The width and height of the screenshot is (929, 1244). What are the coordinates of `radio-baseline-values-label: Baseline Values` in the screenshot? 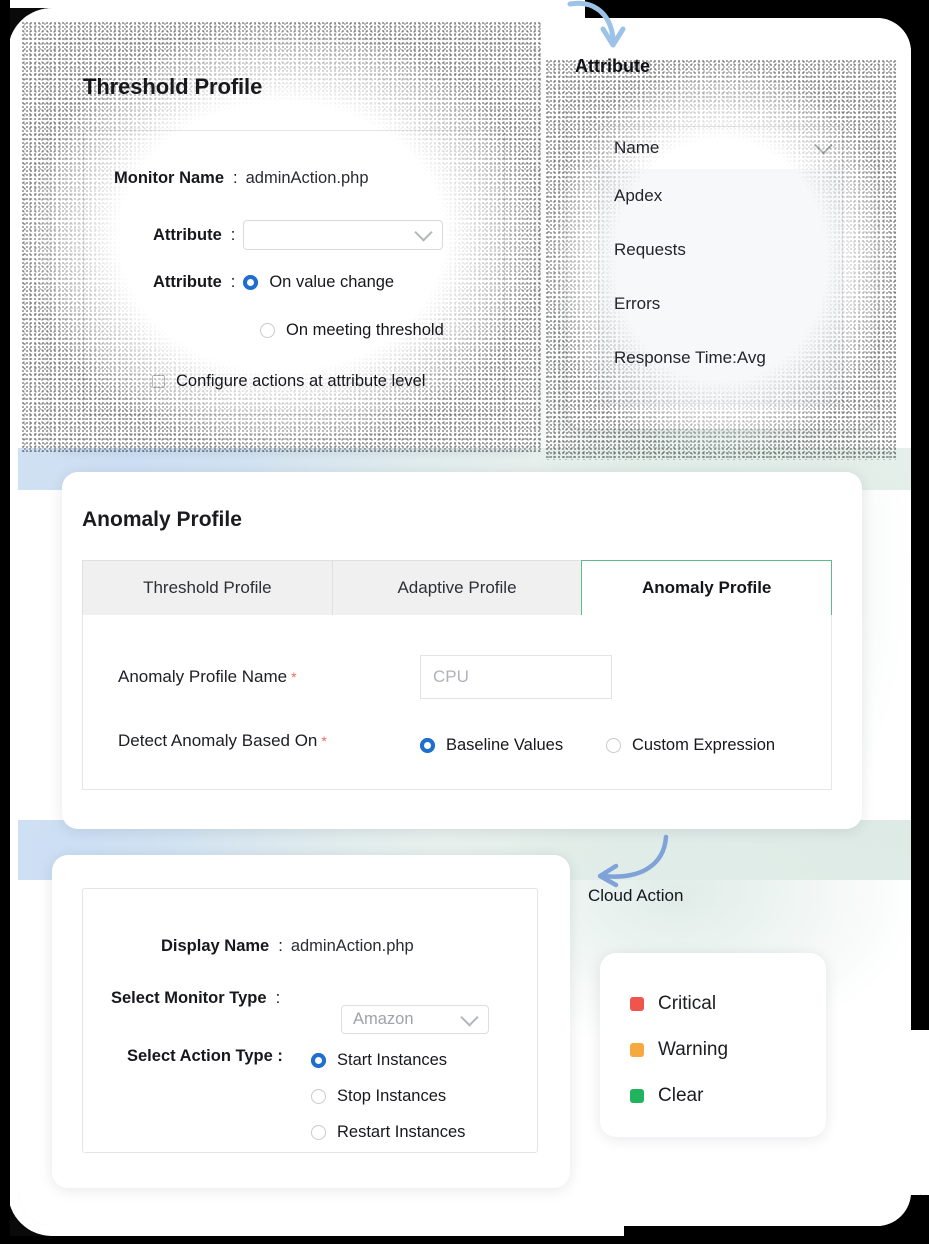 It's located at (505, 745).